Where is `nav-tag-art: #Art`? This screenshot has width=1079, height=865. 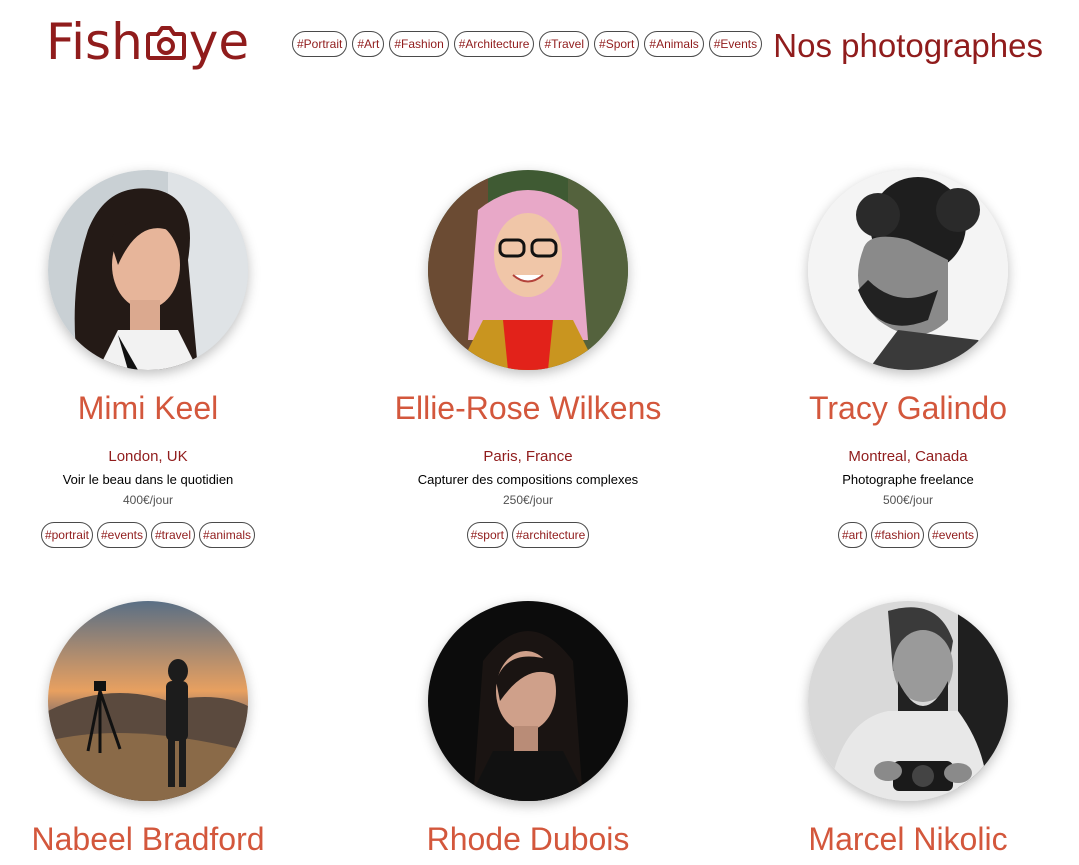
nav-tag-art: #Art is located at coordinates (368, 44).